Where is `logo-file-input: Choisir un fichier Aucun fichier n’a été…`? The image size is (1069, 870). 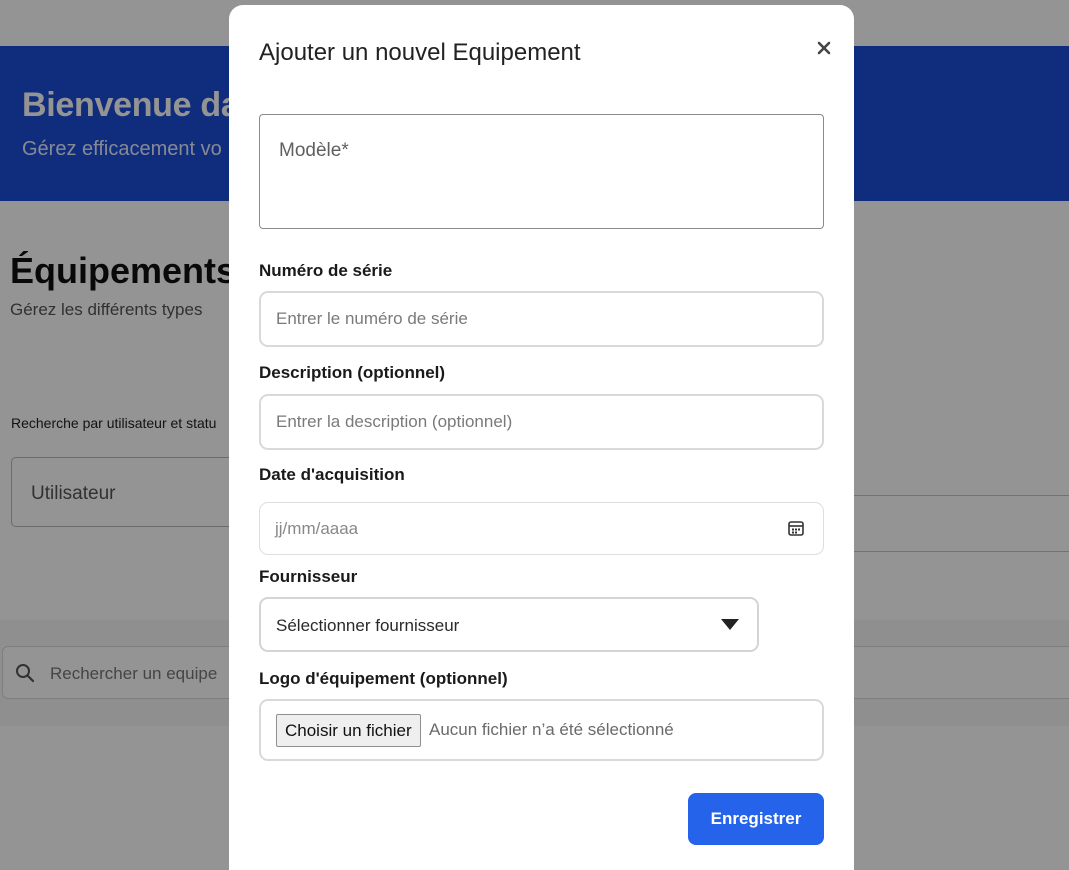 logo-file-input: Choisir un fichier Aucun fichier n’a été… is located at coordinates (541, 730).